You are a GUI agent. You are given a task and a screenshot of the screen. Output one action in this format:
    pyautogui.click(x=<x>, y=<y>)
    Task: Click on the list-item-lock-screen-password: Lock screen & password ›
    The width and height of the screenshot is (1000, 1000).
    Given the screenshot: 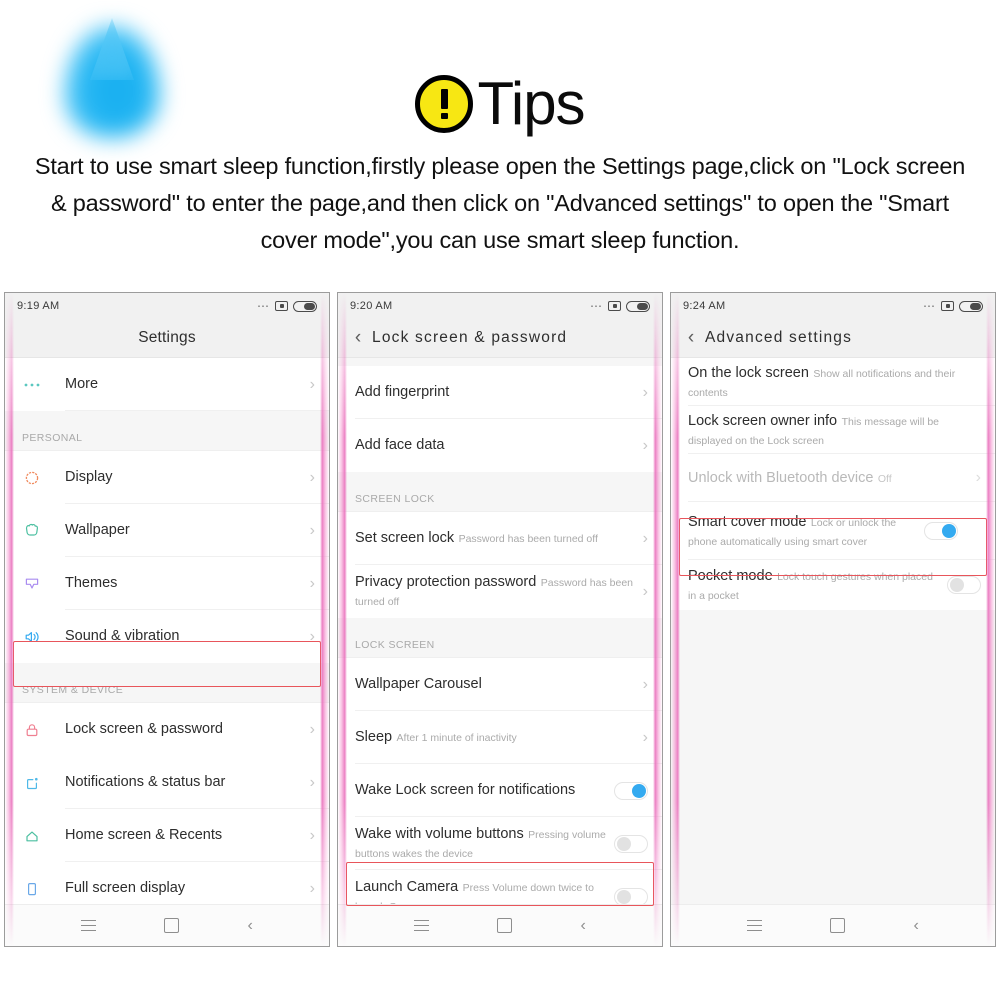 What is the action you would take?
    pyautogui.click(x=167, y=729)
    